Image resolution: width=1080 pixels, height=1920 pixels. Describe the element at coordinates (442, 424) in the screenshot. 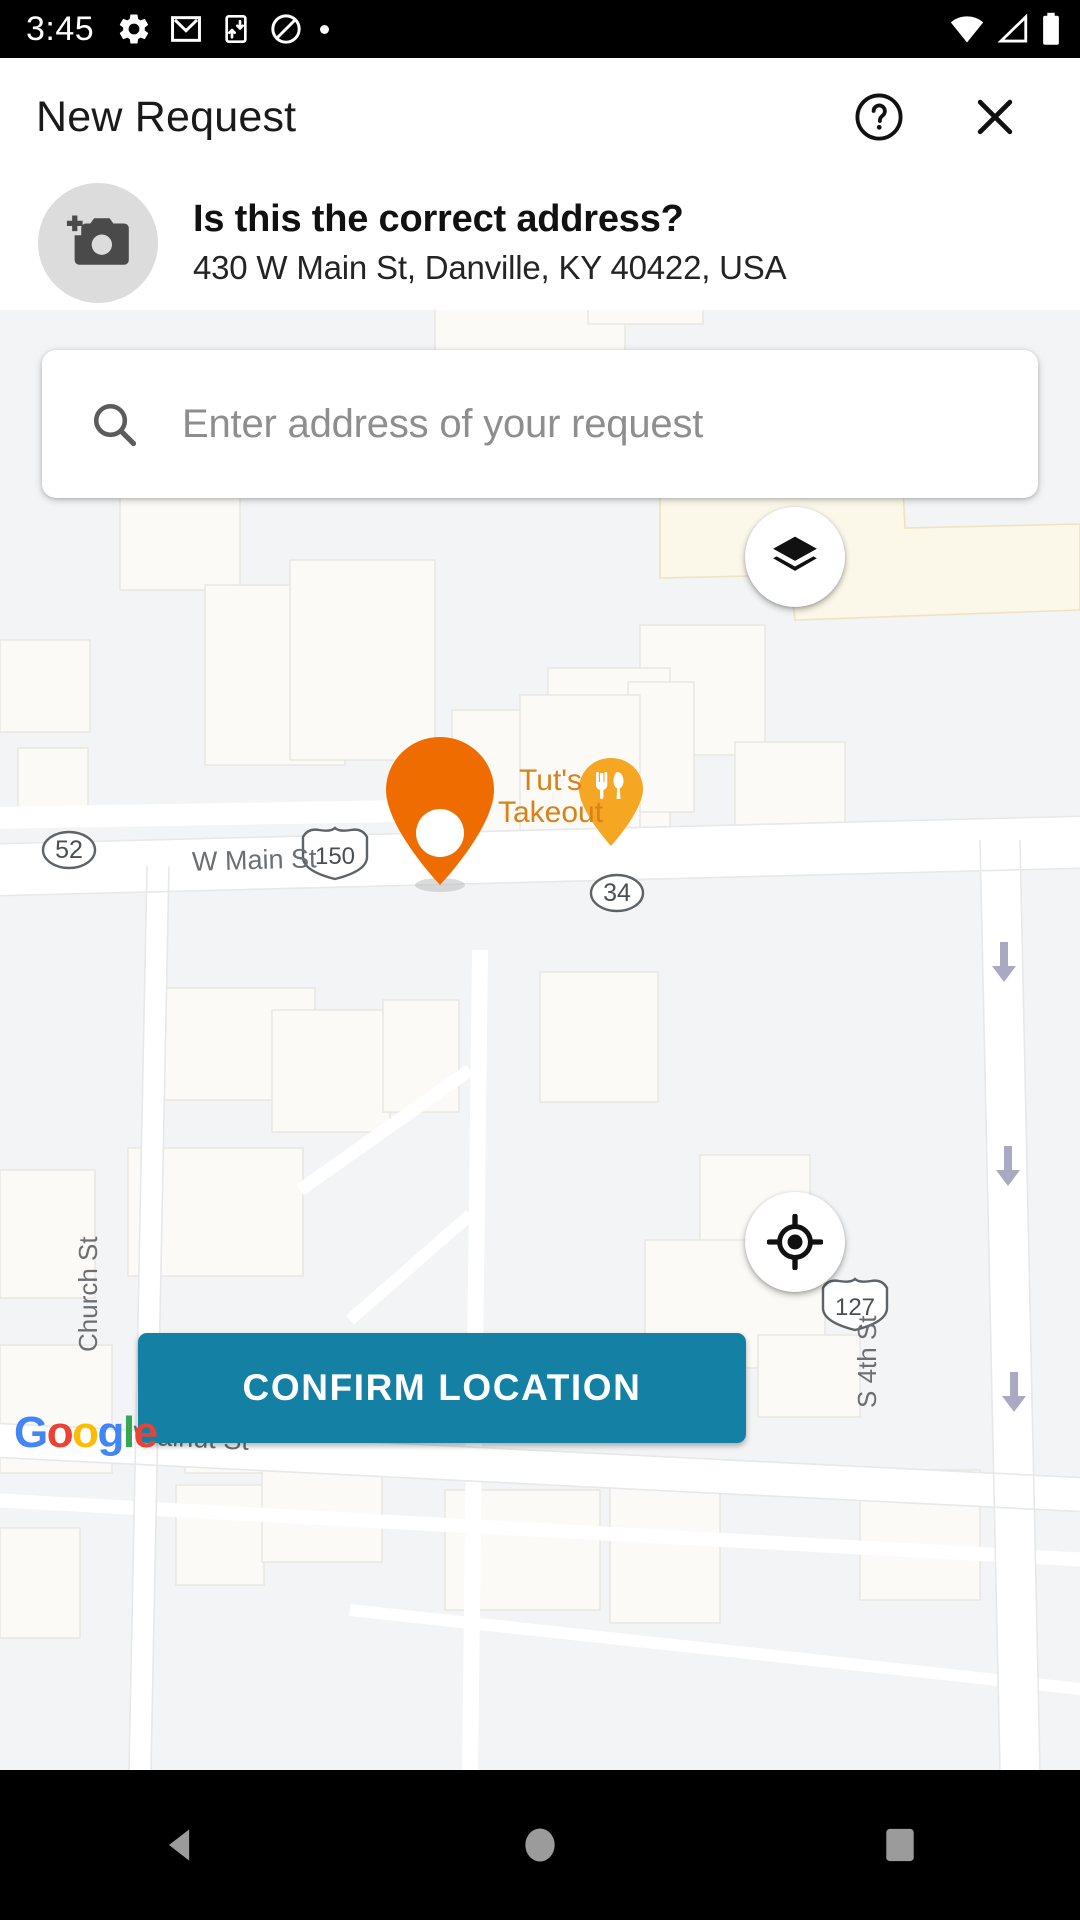

I see `search-input: Enter address of your request` at that location.